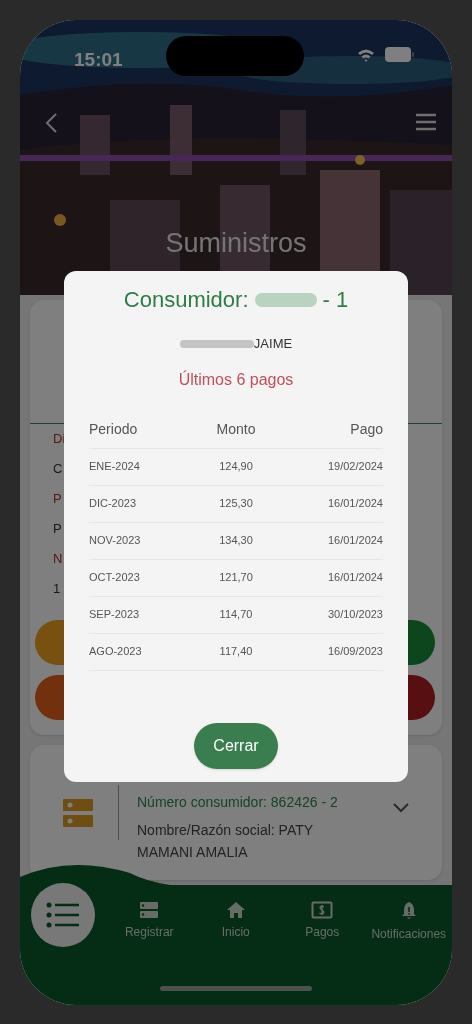  What do you see at coordinates (115, 615) in the screenshot?
I see `table-cell-text: SEP-2023` at bounding box center [115, 615].